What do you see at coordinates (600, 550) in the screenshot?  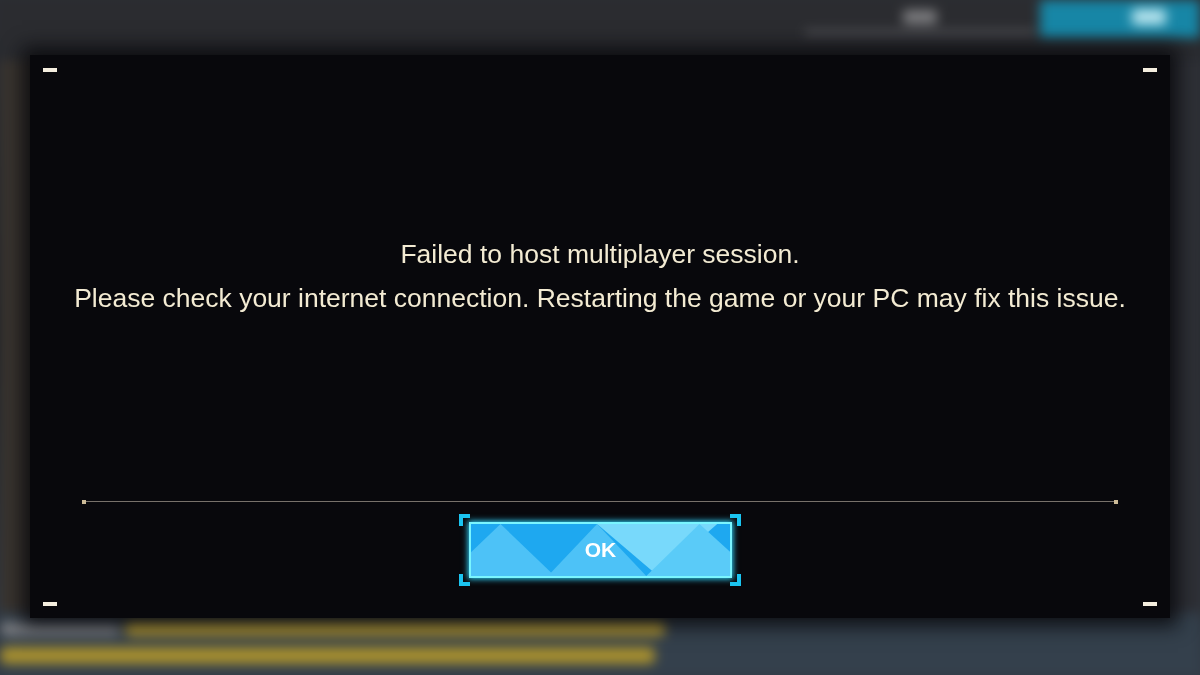 I see `ok-button: OK` at bounding box center [600, 550].